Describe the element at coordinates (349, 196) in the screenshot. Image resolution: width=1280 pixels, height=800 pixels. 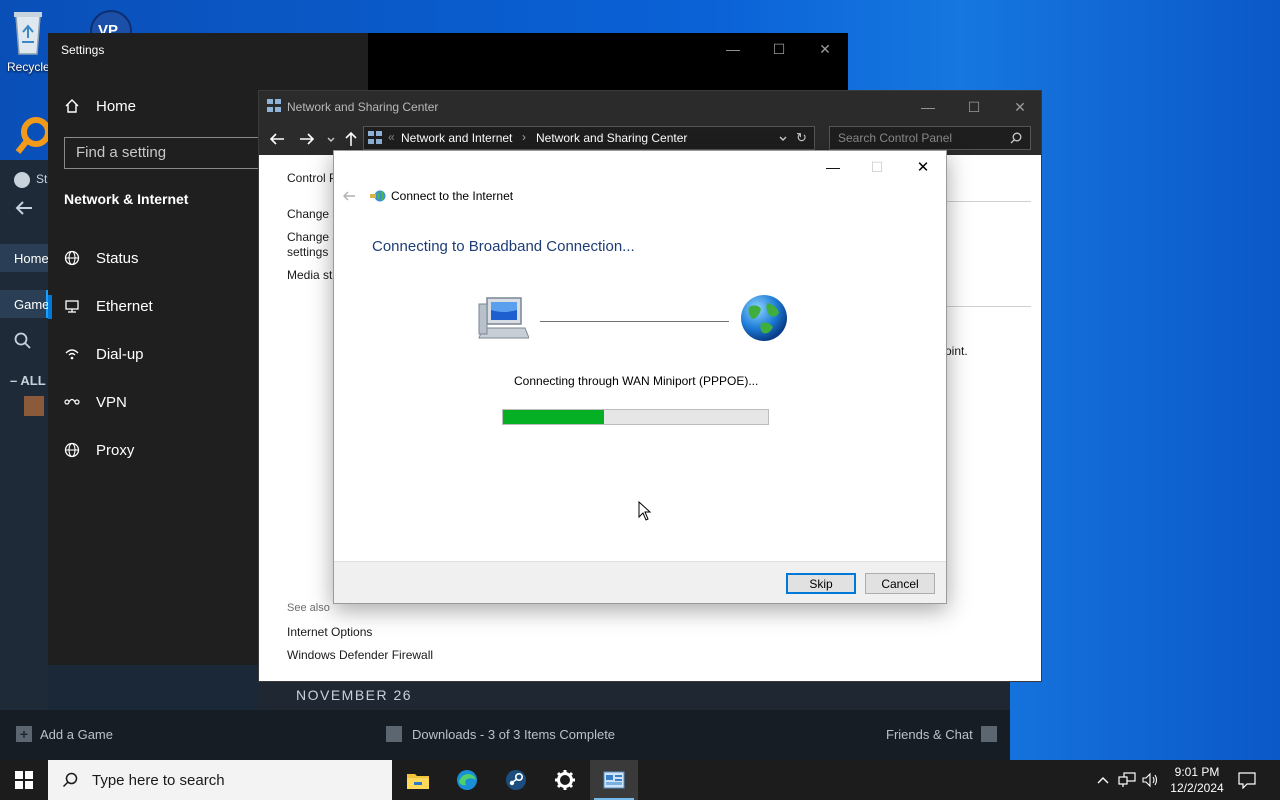
I see `dialog-back-arrow-icon` at that location.